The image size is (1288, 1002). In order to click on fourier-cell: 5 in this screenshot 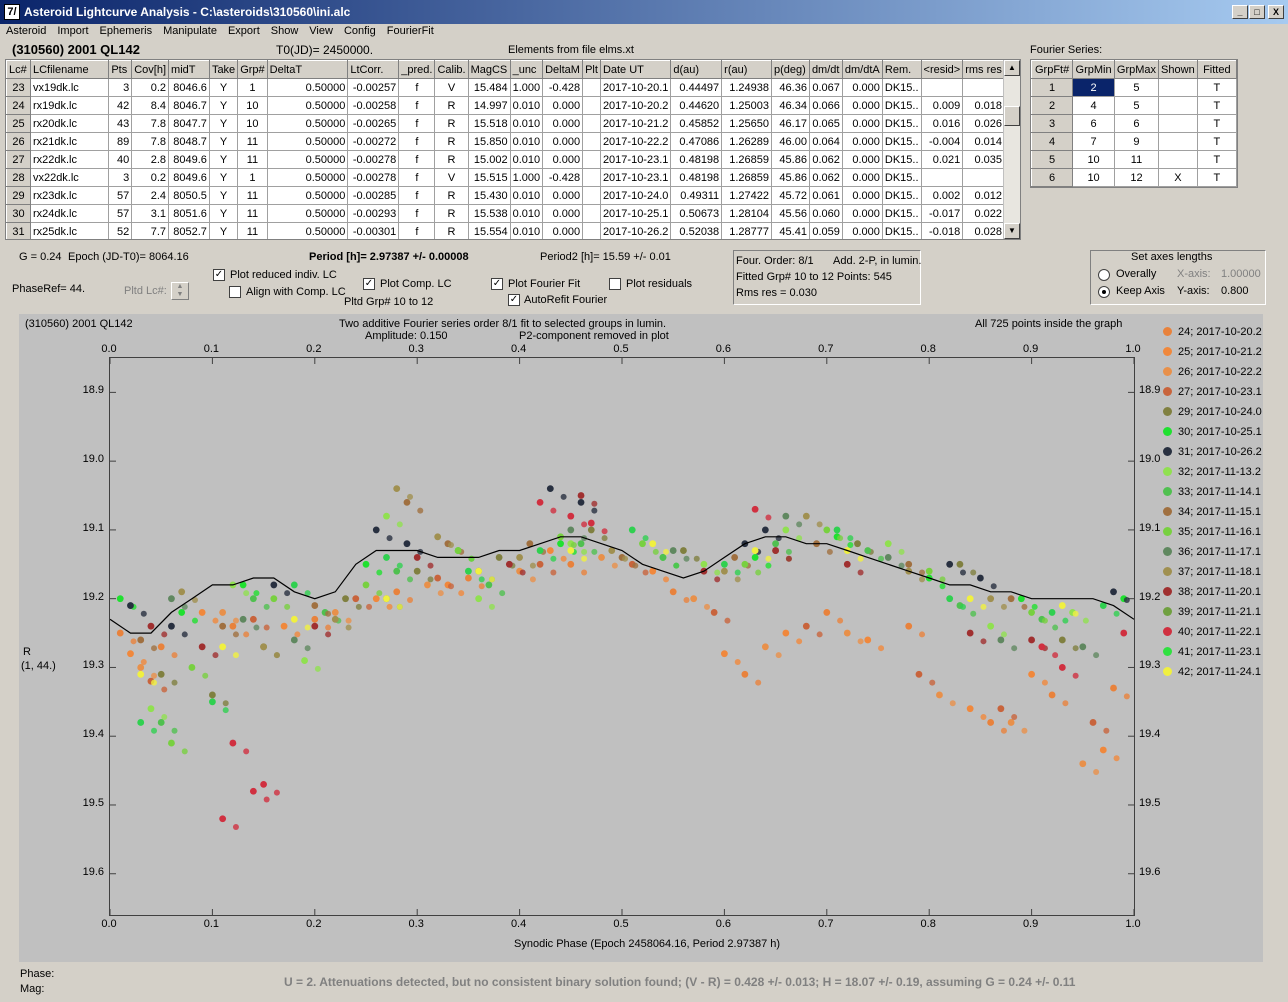, I will do `click(1136, 87)`.